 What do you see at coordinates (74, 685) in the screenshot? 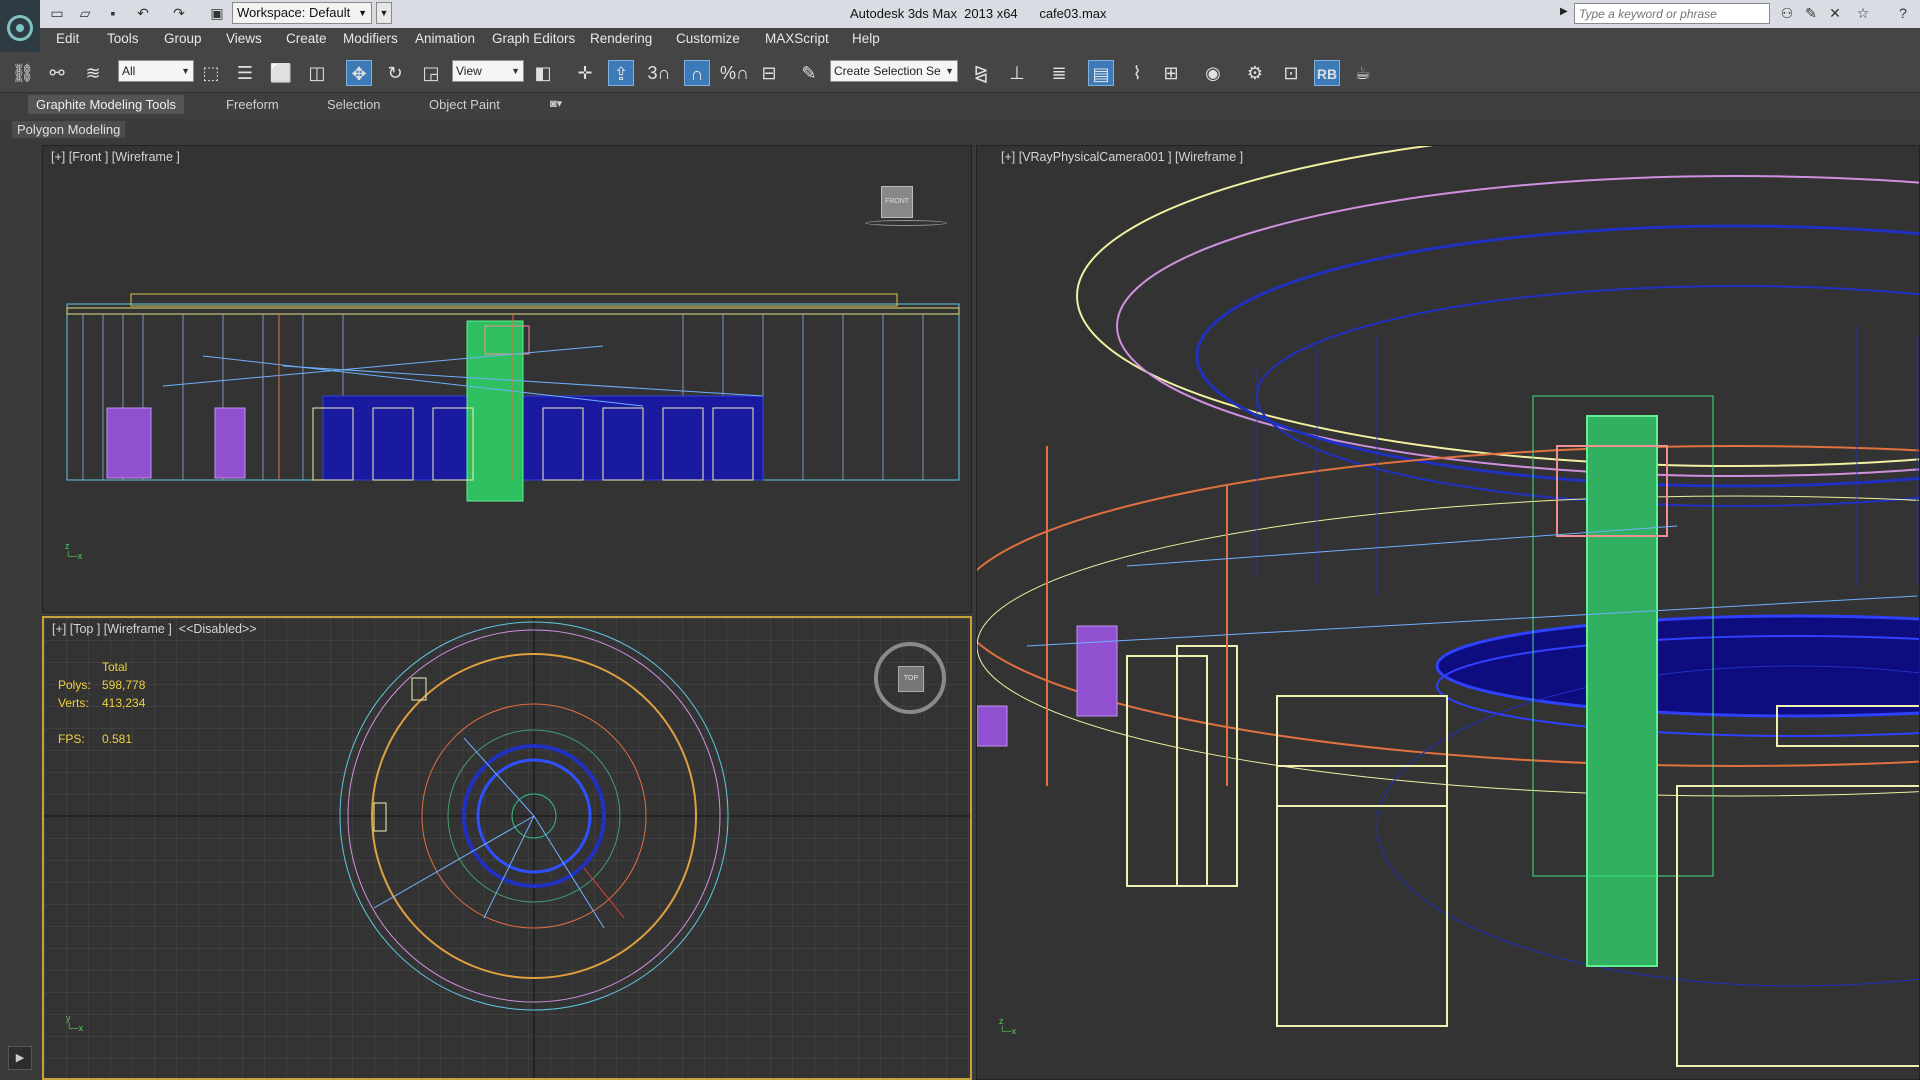
I see `polys-label: Polys:` at bounding box center [74, 685].